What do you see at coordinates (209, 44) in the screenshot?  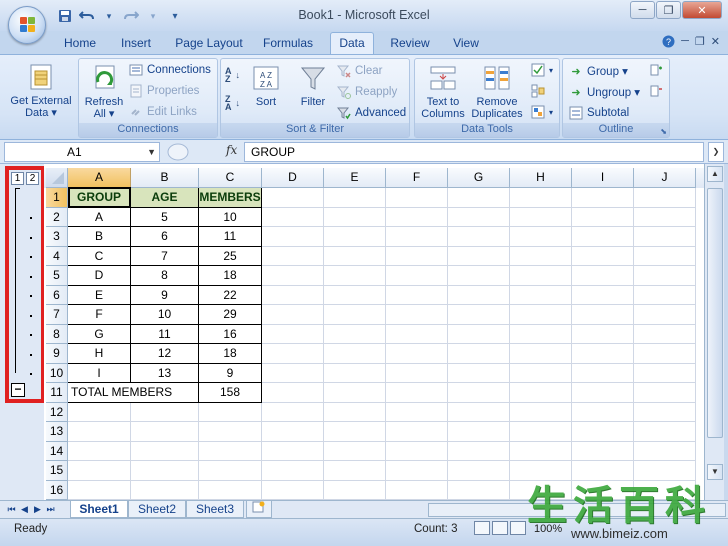 I see `tab-page-layout: Page Layout` at bounding box center [209, 44].